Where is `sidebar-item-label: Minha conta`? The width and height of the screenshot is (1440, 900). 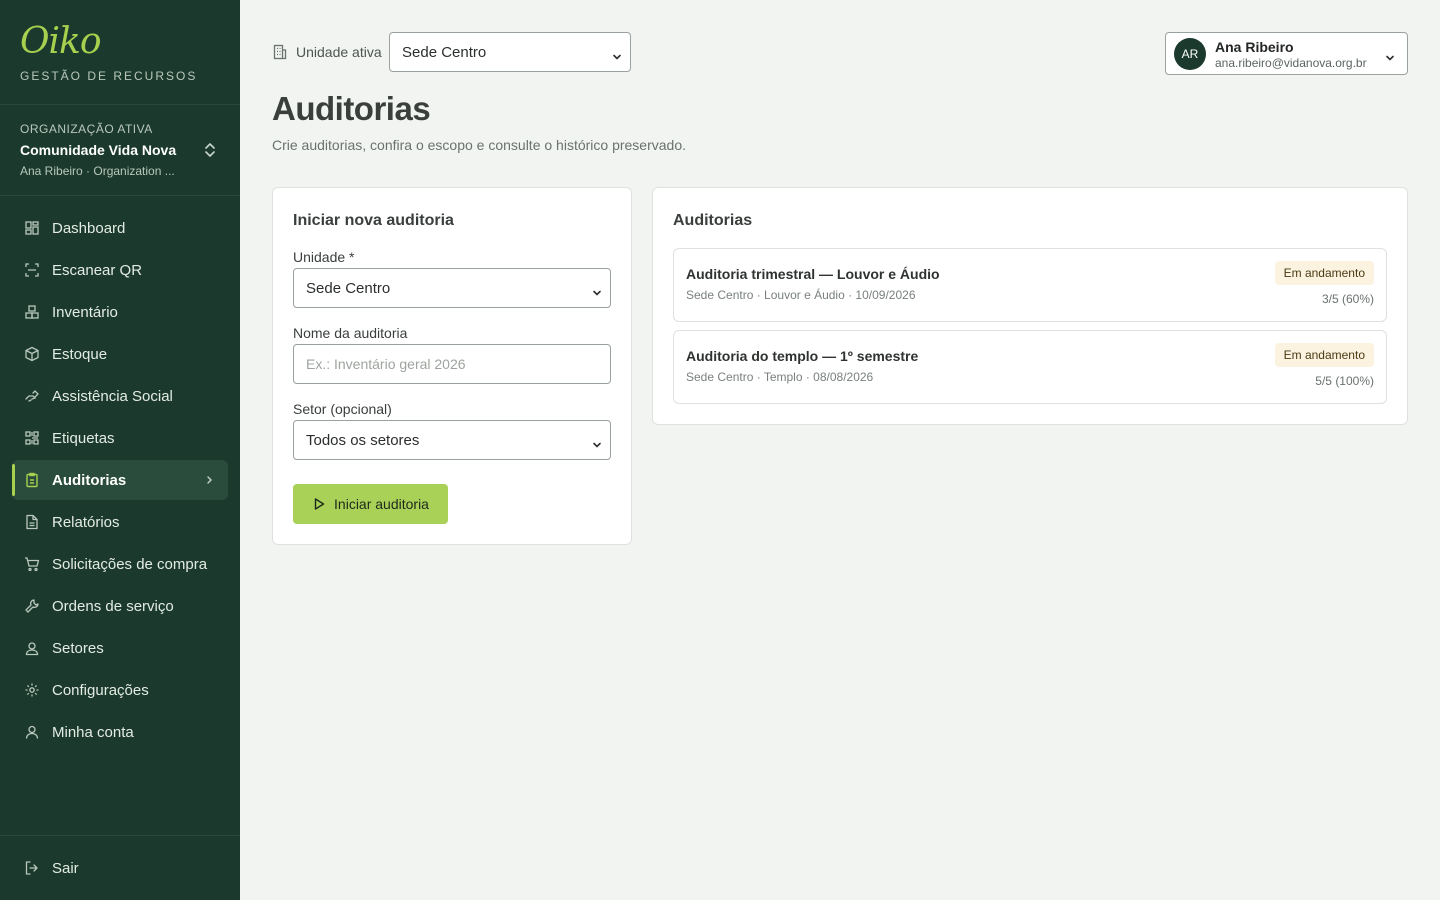 sidebar-item-label: Minha conta is located at coordinates (93, 732).